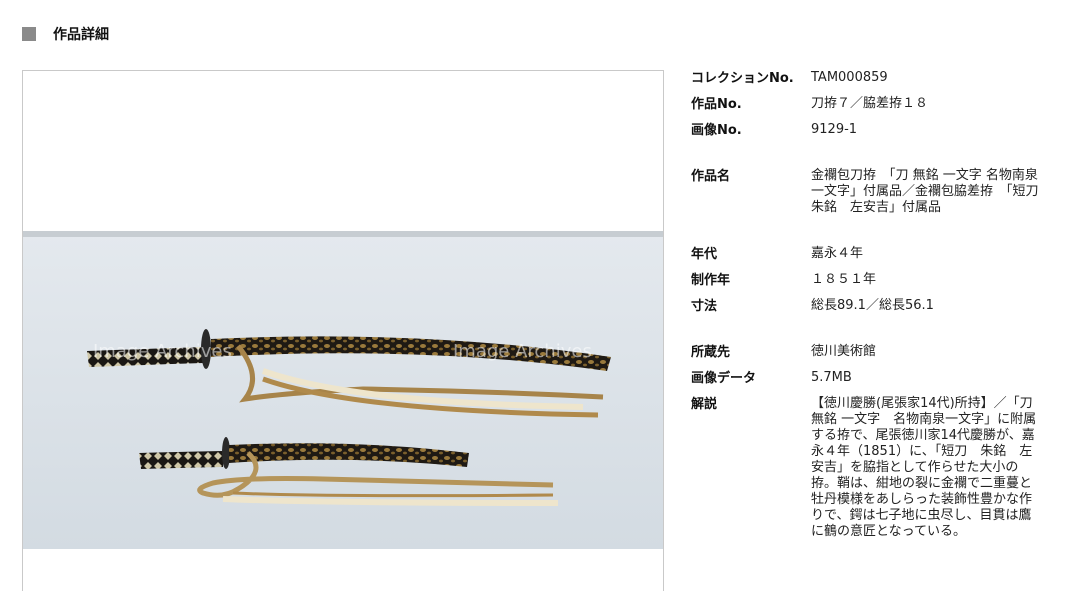 The width and height of the screenshot is (1072, 591). I want to click on detail-value: 5.7MB, so click(831, 377).